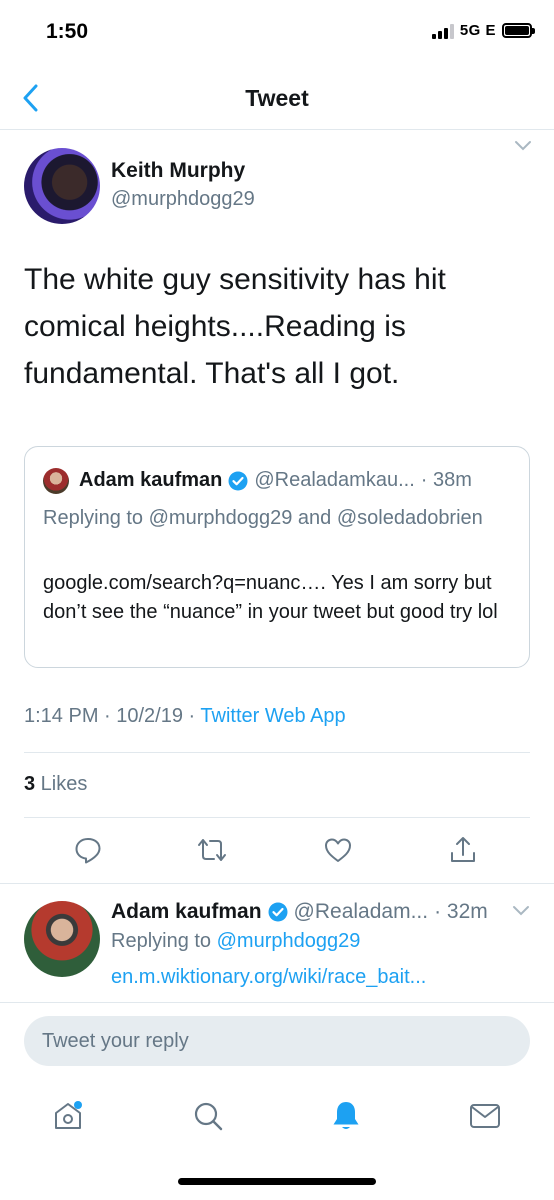  Describe the element at coordinates (446, 480) in the screenshot. I see `quote-timestamp: · 38m` at that location.